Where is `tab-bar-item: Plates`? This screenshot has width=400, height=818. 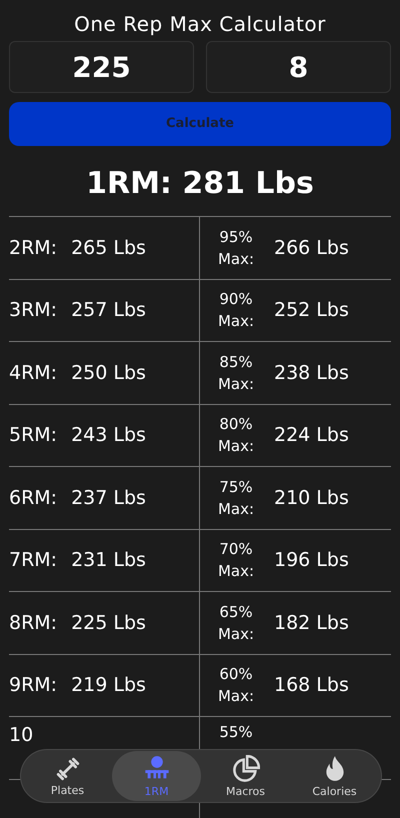
tab-bar-item: Plates is located at coordinates (67, 776).